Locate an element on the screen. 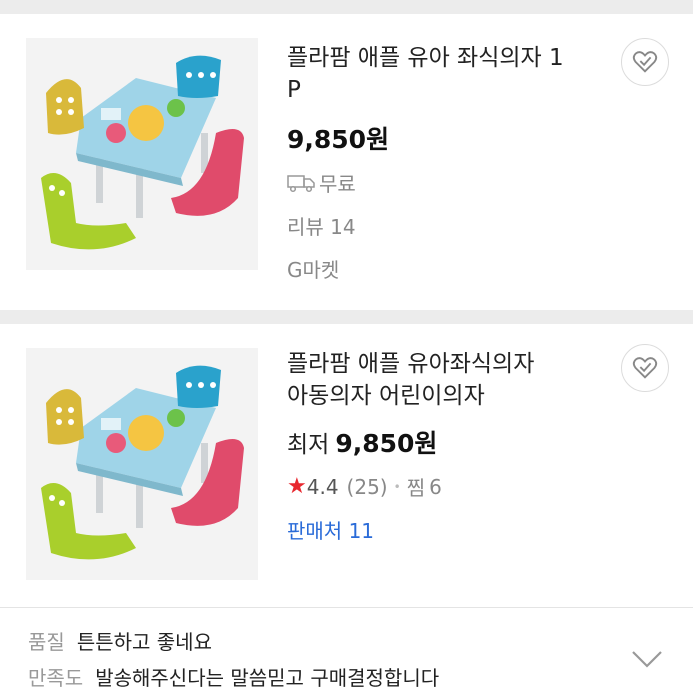 This screenshot has width=693, height=693. product-title-2: 플라팜 애플 유아좌식의자 아동의자 어린이의자 is located at coordinates (450, 380).